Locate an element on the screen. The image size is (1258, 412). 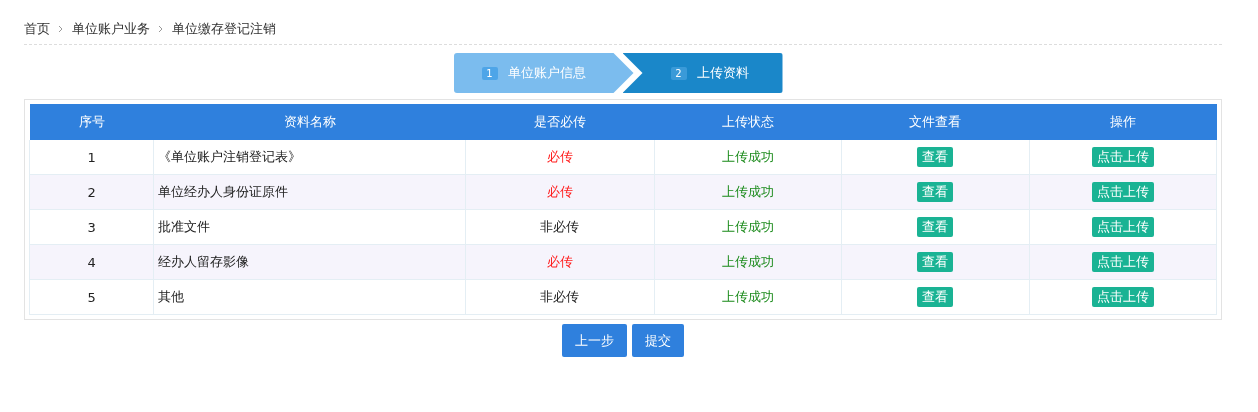
column-header: 序号 is located at coordinates (91, 122).